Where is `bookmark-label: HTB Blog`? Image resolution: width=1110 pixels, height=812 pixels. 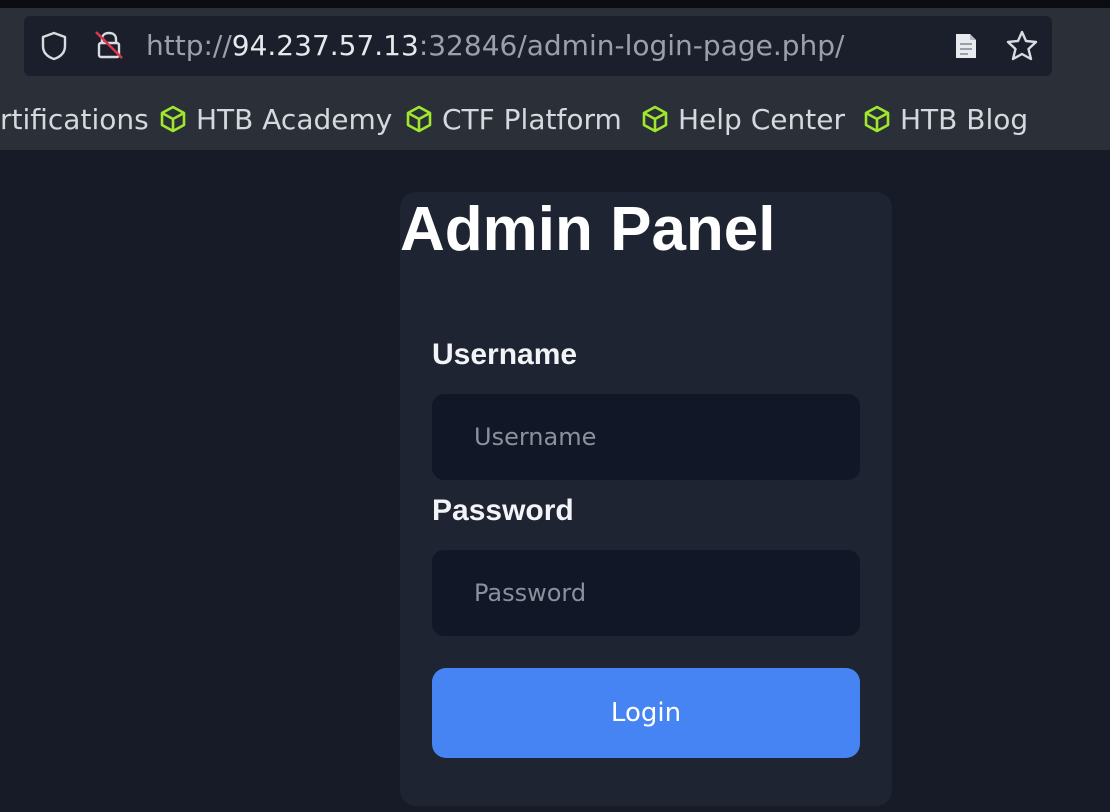
bookmark-label: HTB Blog is located at coordinates (964, 119).